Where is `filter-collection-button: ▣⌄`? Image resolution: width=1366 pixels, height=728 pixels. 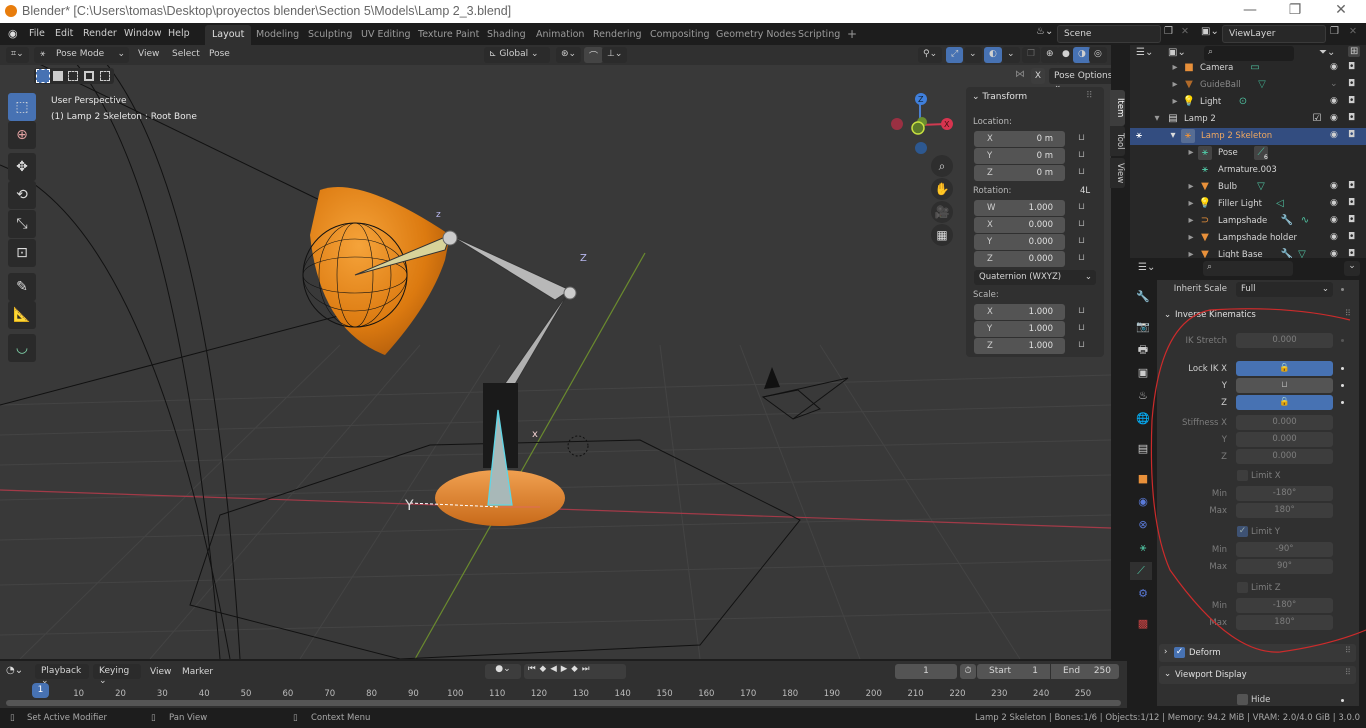 filter-collection-button: ▣⌄ is located at coordinates (1177, 52).